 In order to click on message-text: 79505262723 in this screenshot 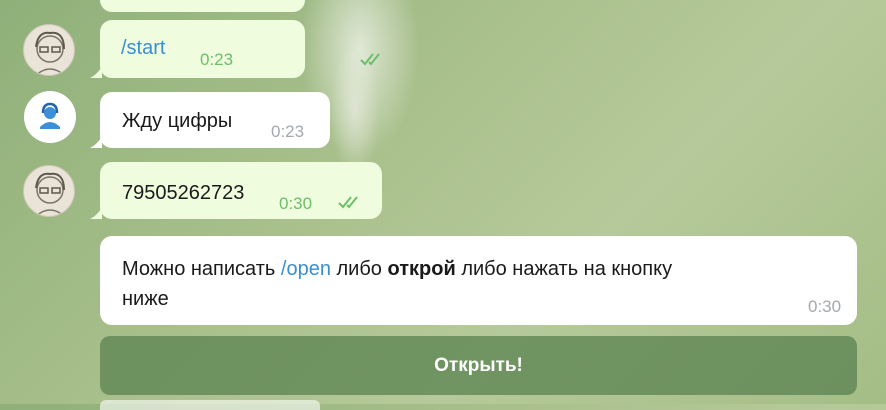, I will do `click(183, 193)`.